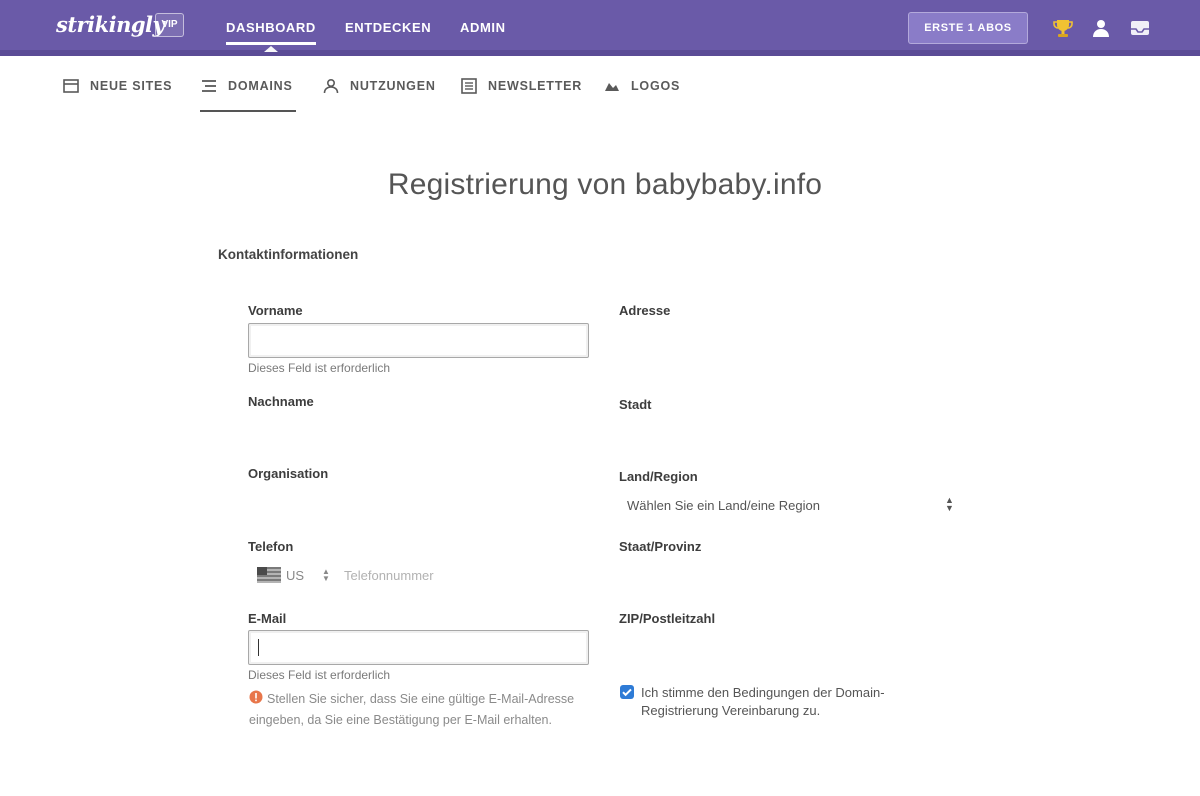 Image resolution: width=1200 pixels, height=796 pixels. Describe the element at coordinates (605, 184) in the screenshot. I see `page-title: Registrierung von babybaby.info` at that location.